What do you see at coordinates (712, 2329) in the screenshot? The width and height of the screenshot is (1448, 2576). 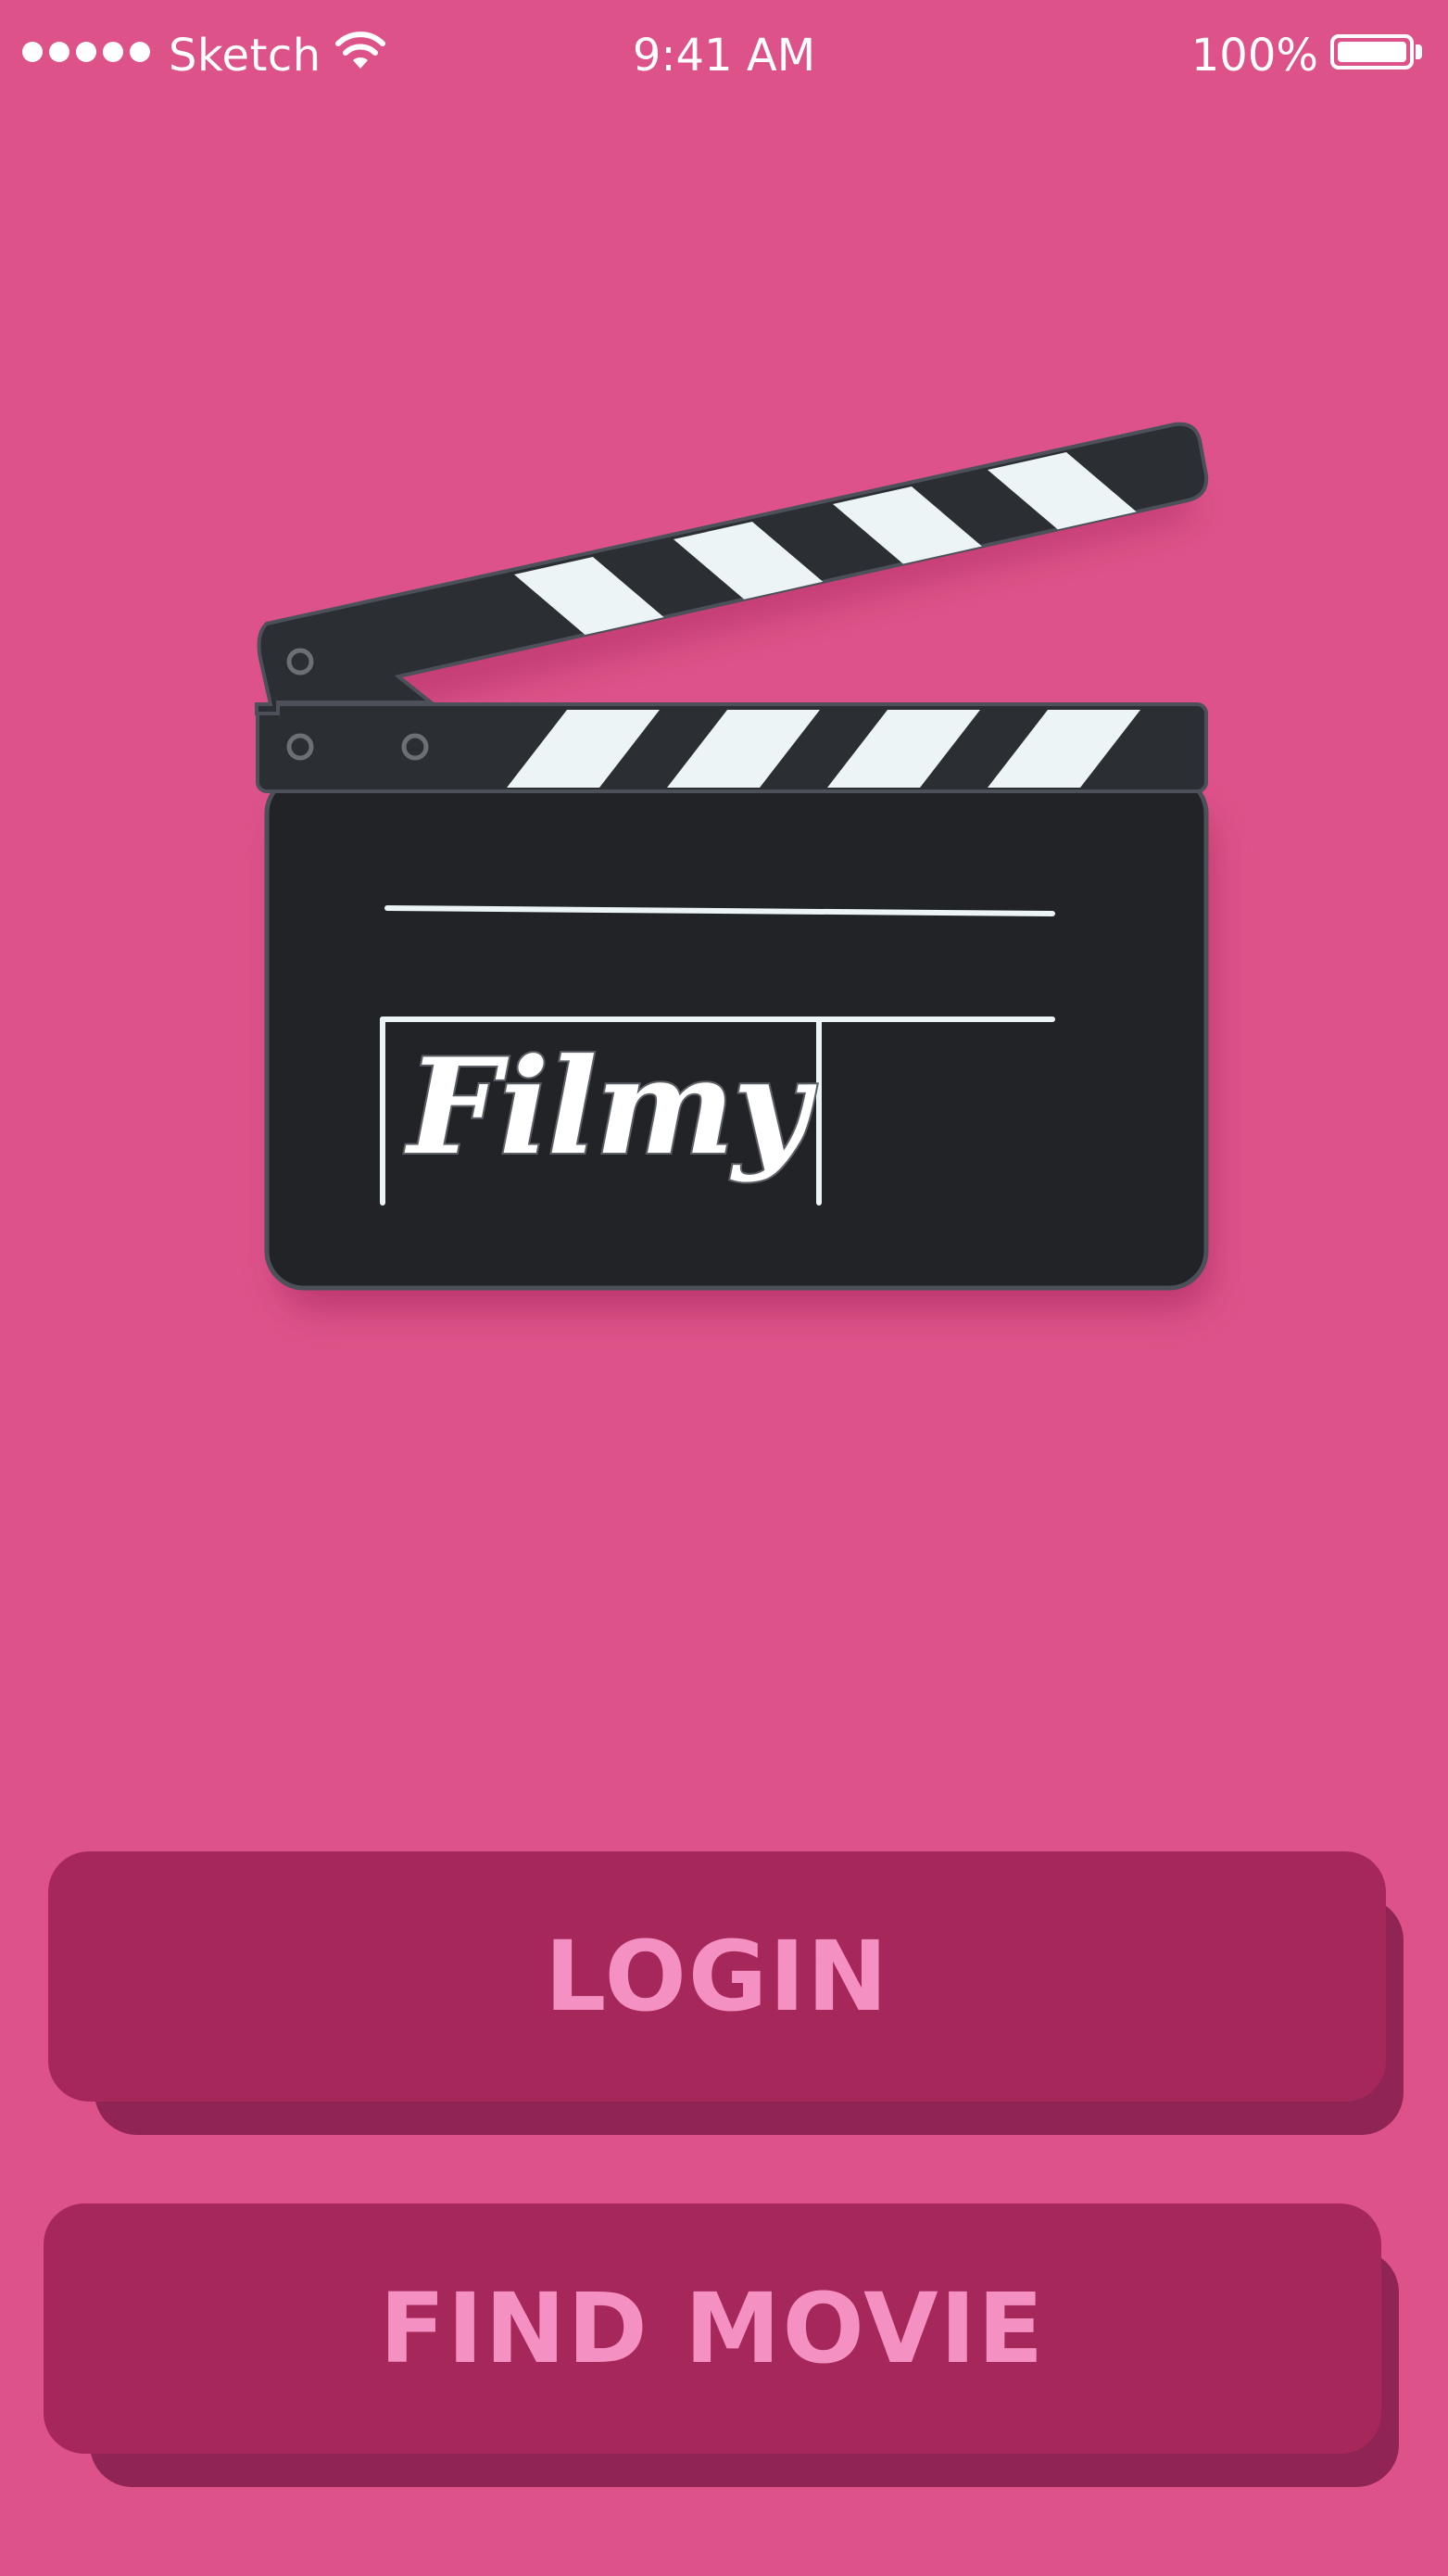 I see `find-movie-button: FIND MOVIE` at bounding box center [712, 2329].